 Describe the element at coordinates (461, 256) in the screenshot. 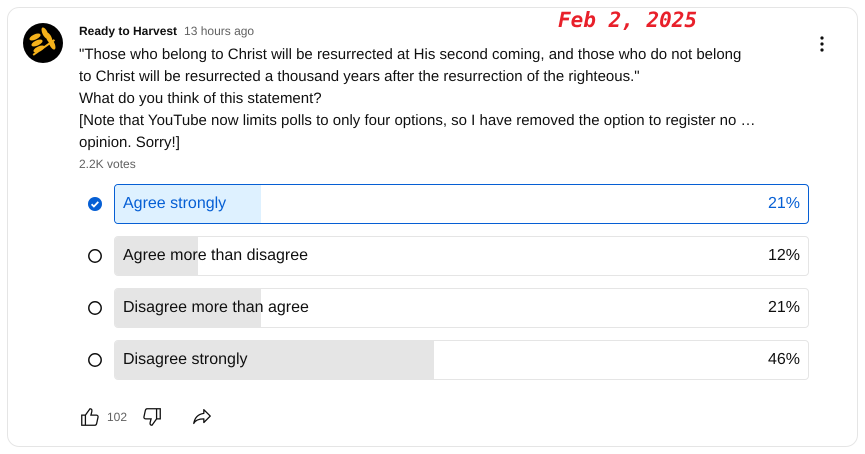

I see `poll-option: Agree more than disagree 12%` at that location.